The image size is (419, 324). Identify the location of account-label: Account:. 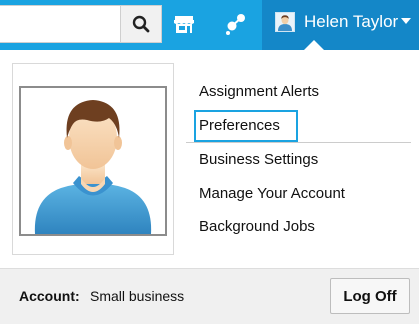
(49, 296).